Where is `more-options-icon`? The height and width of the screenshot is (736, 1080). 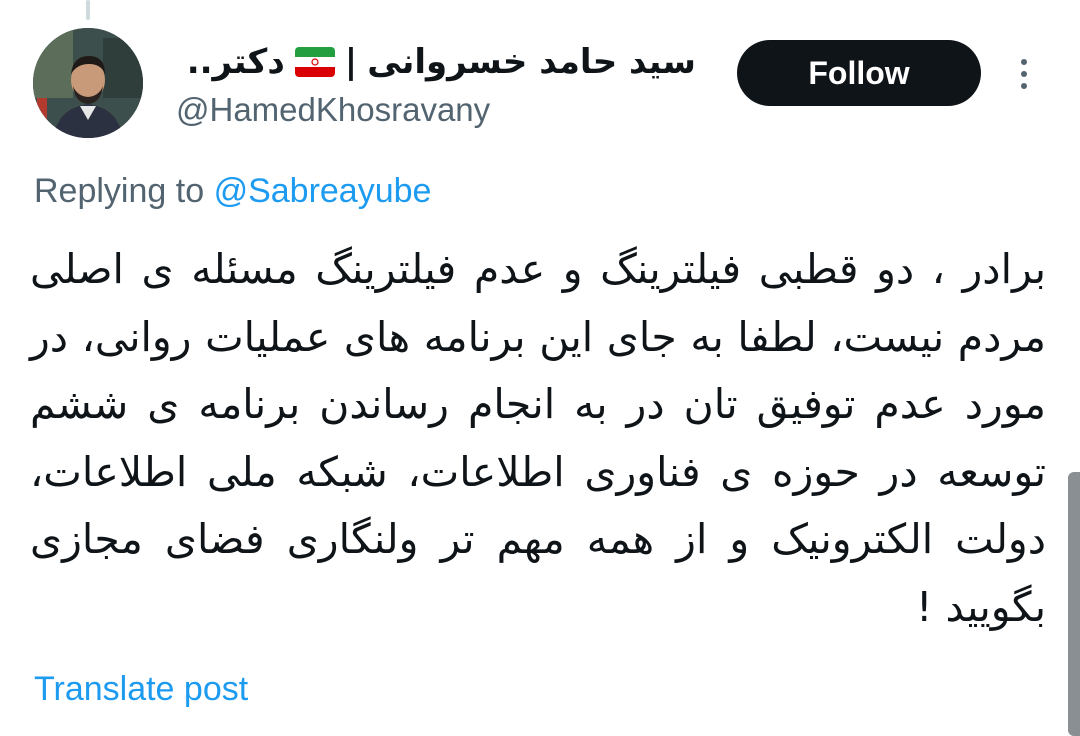 more-options-icon is located at coordinates (1024, 74).